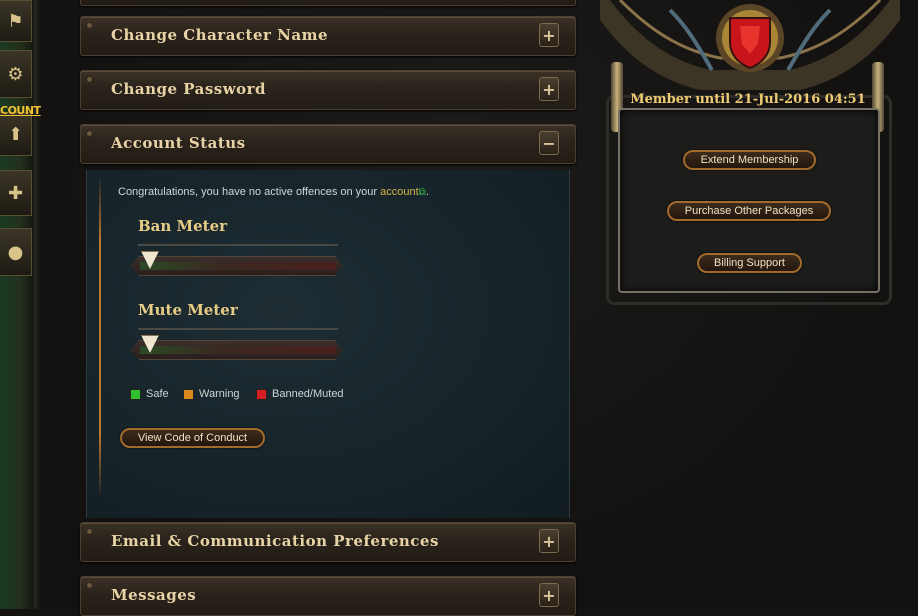 The height and width of the screenshot is (616, 918). What do you see at coordinates (16, 74) in the screenshot?
I see `gear-icon: ⚙` at bounding box center [16, 74].